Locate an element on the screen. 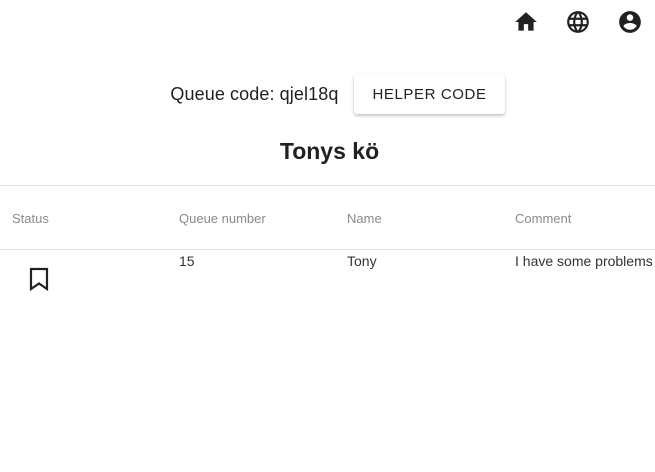 This screenshot has height=472, width=655. header-status: Status is located at coordinates (30, 218).